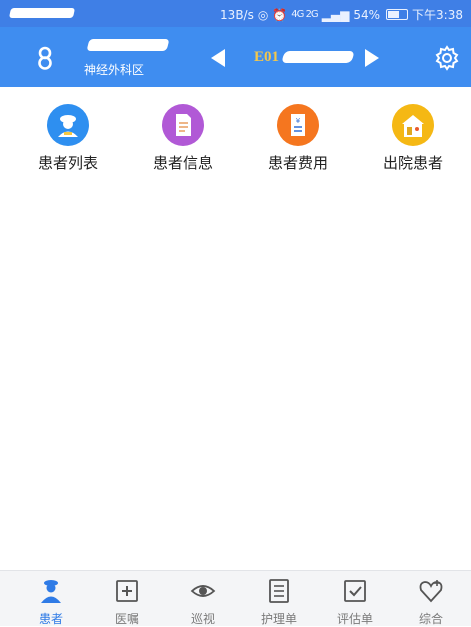 The height and width of the screenshot is (627, 471). I want to click on previous-patient-button, so click(218, 58).